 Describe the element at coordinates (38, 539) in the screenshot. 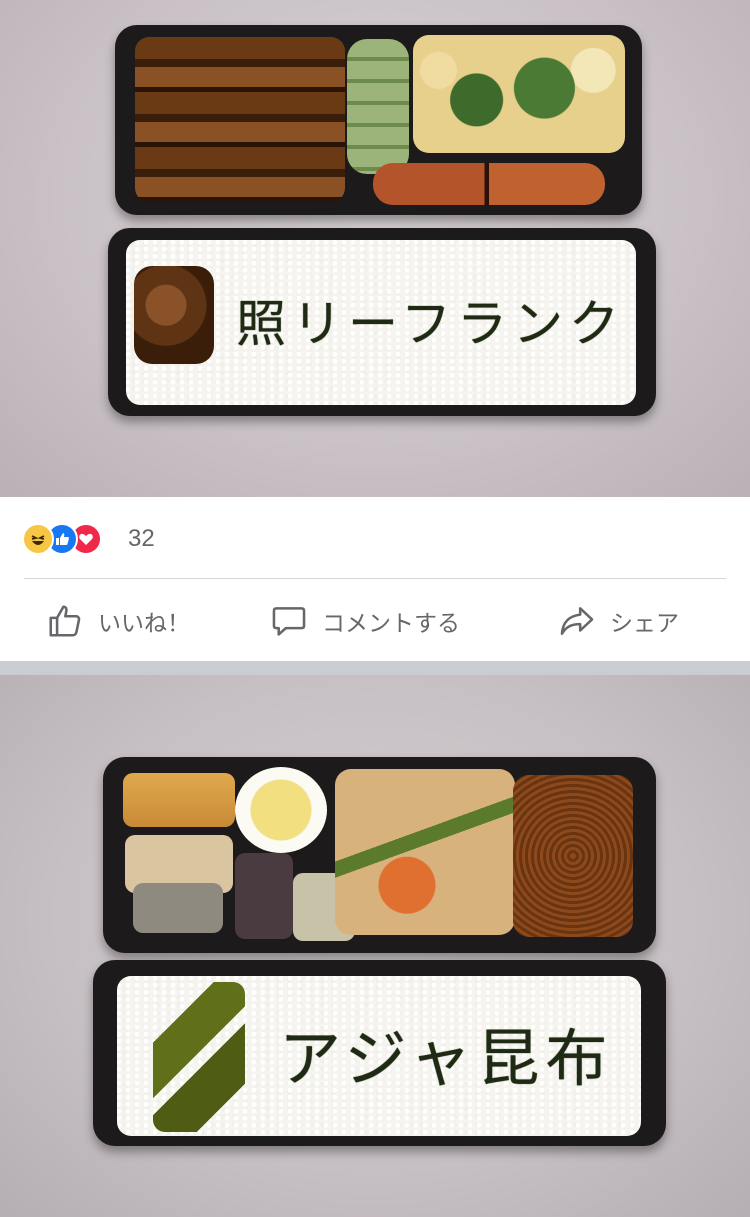

I see `haha-icon` at that location.